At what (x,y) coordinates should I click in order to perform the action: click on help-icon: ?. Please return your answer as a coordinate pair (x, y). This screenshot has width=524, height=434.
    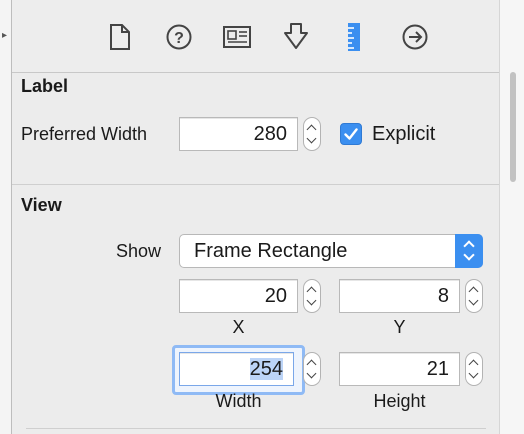
    Looking at the image, I should click on (179, 37).